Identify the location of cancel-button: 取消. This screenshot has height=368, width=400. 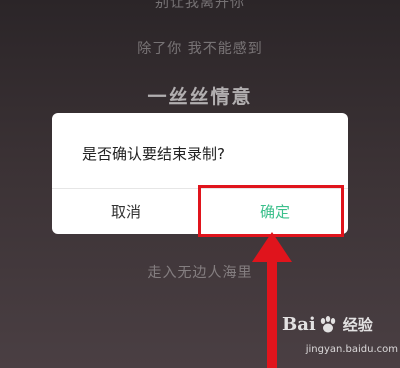
(126, 211).